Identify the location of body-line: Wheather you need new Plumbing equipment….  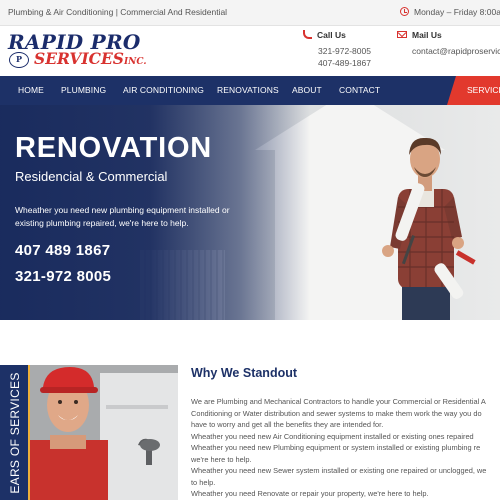
(336, 447).